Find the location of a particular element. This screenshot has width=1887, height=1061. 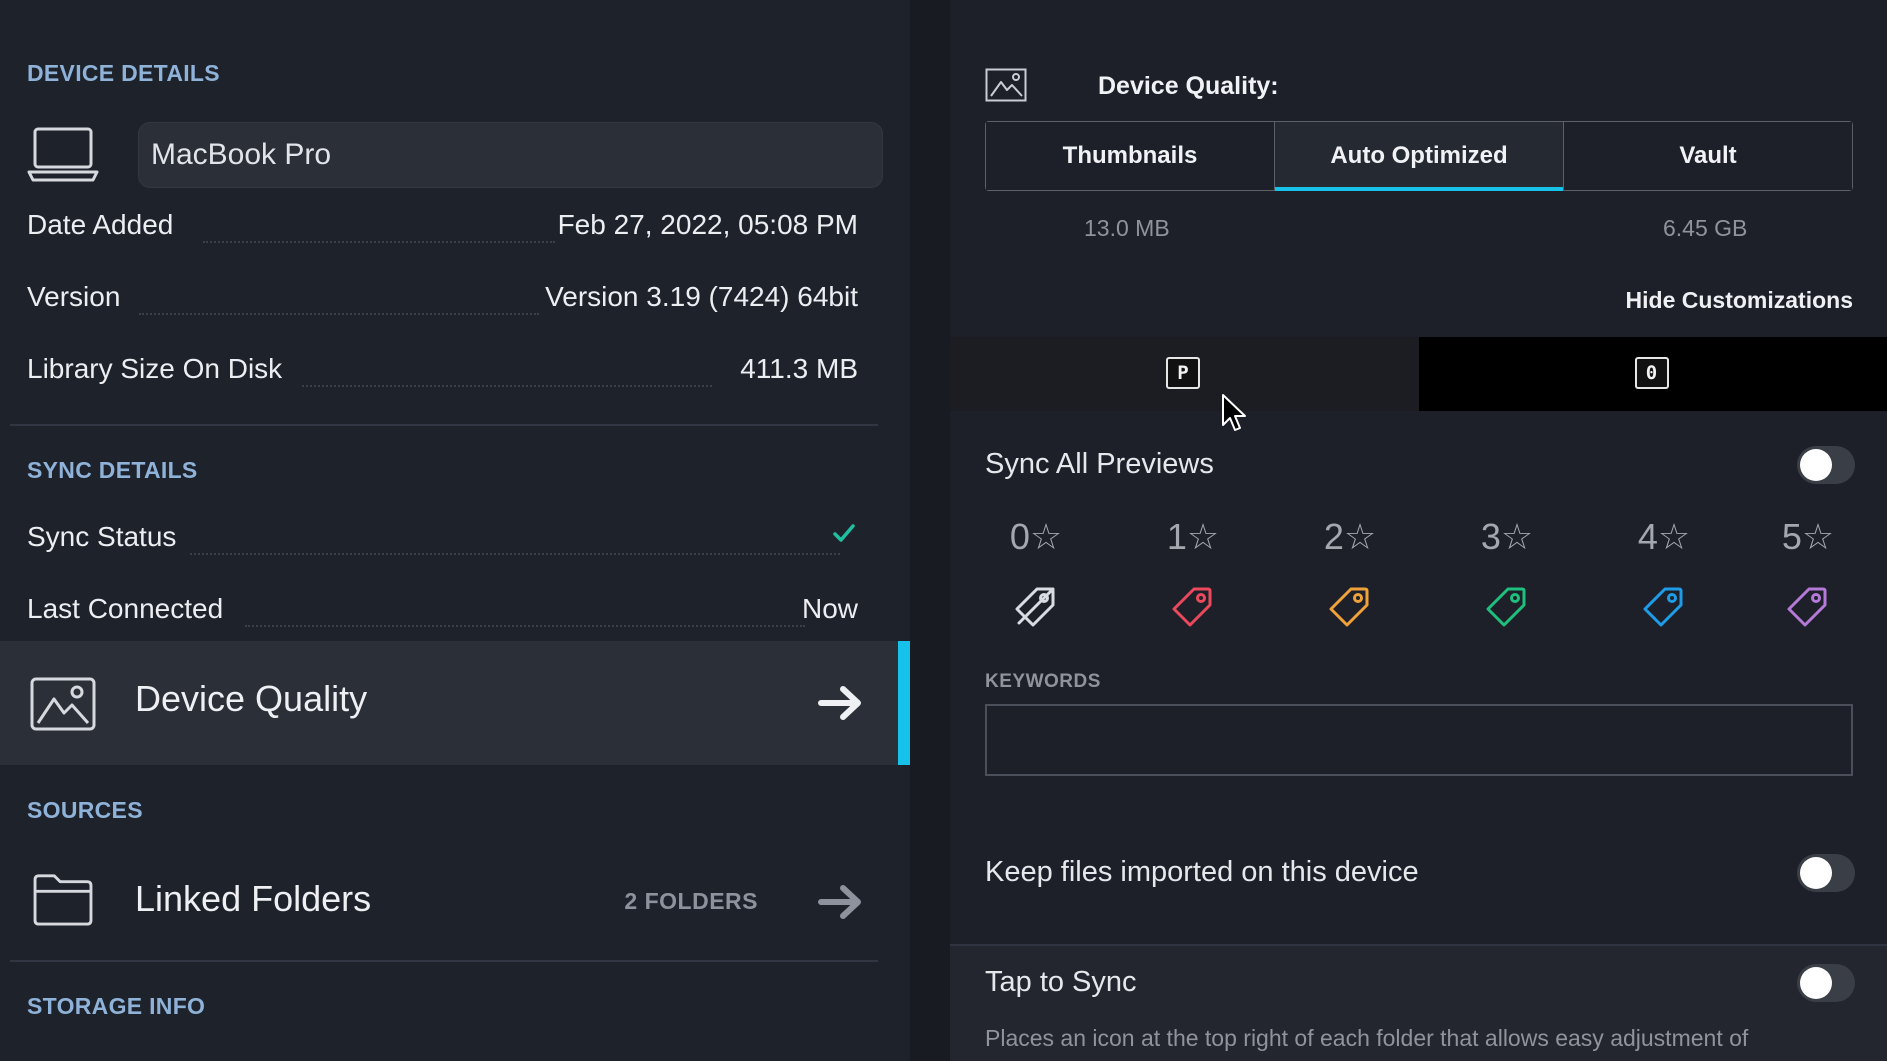

rating-0-column: 0☆ is located at coordinates (1036, 574).